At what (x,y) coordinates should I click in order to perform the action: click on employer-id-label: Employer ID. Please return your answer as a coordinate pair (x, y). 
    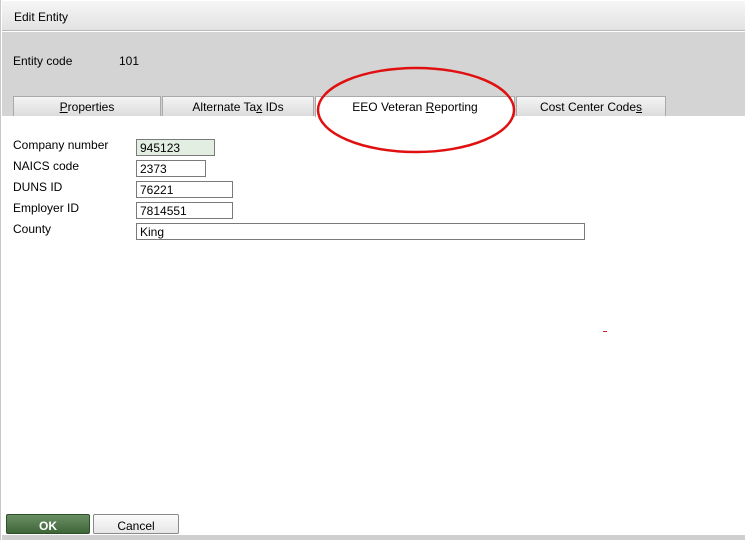
    Looking at the image, I should click on (46, 208).